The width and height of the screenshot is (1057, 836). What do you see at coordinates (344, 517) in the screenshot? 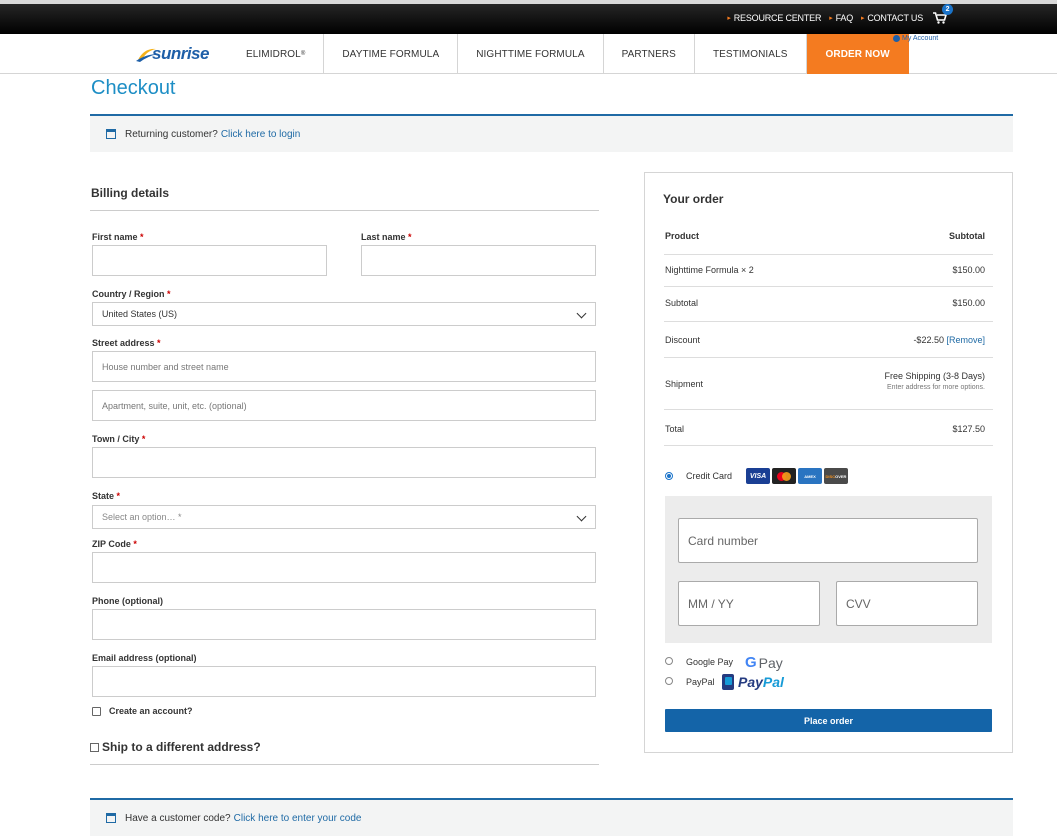
I see `state-select: Select an option… *` at bounding box center [344, 517].